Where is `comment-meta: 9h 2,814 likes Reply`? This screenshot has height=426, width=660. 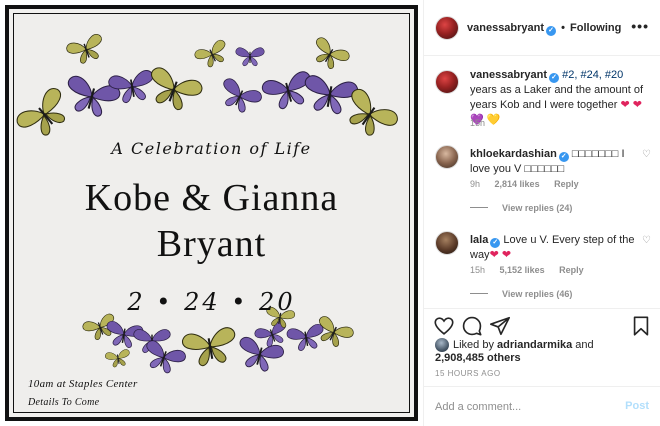 comment-meta: 9h 2,814 likes Reply is located at coordinates (530, 184).